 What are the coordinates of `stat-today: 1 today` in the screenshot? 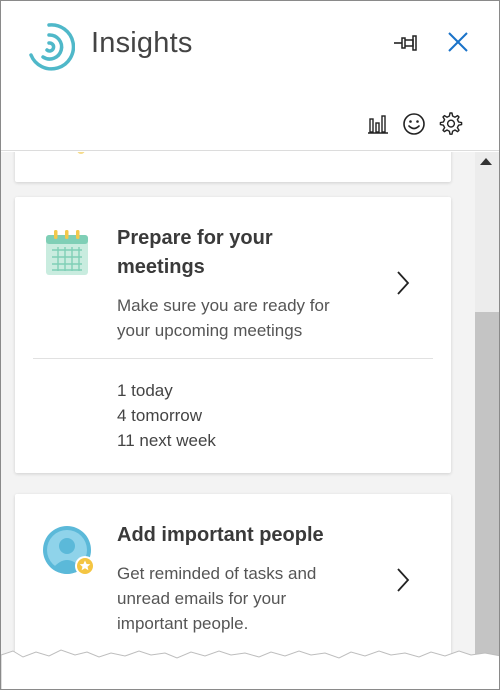 It's located at (145, 390).